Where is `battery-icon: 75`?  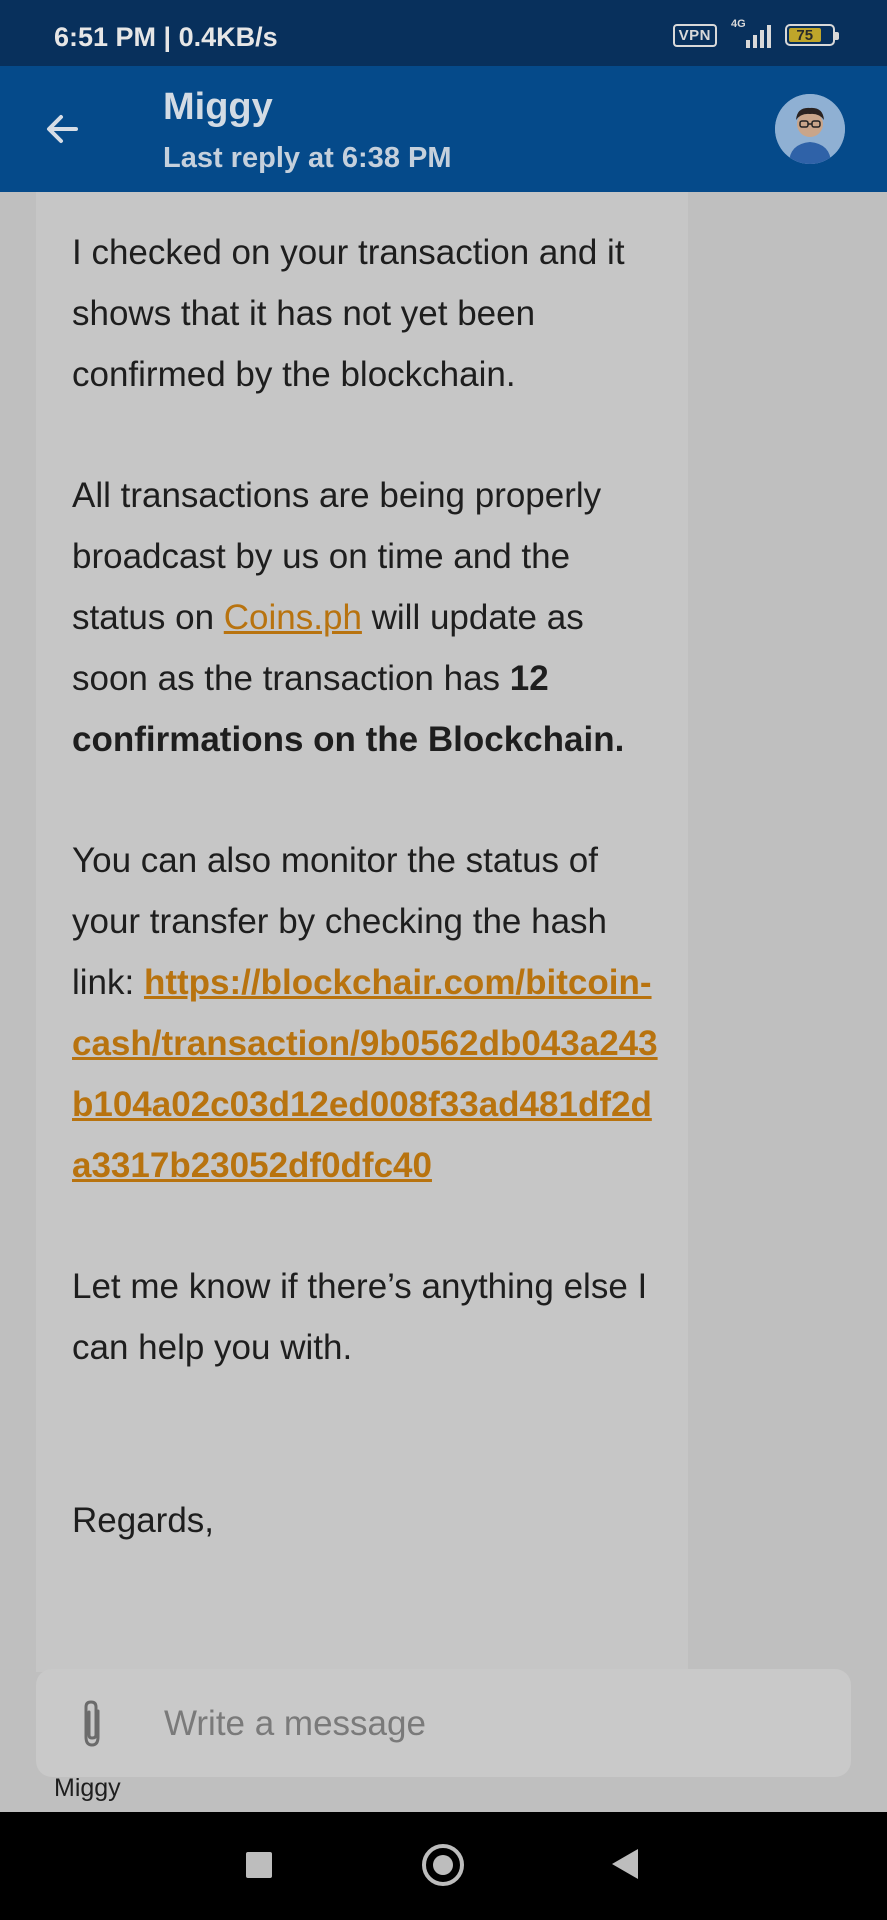 battery-icon: 75 is located at coordinates (812, 35).